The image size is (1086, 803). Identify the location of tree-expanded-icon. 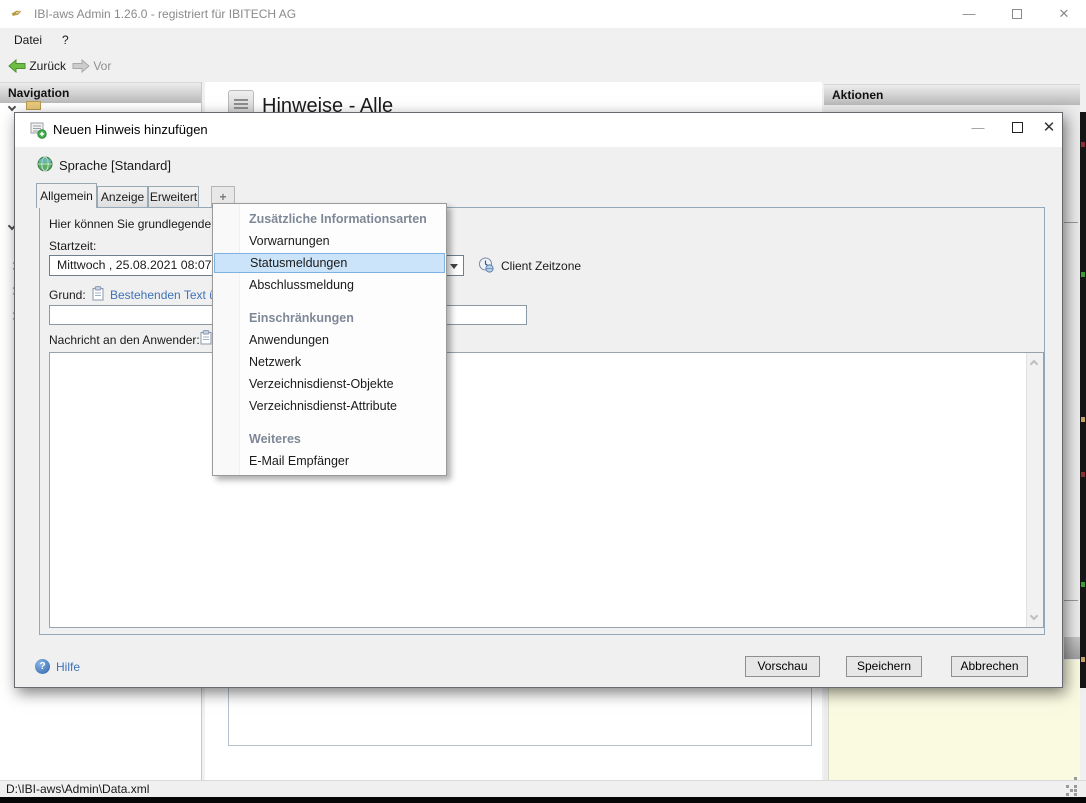
(12, 106).